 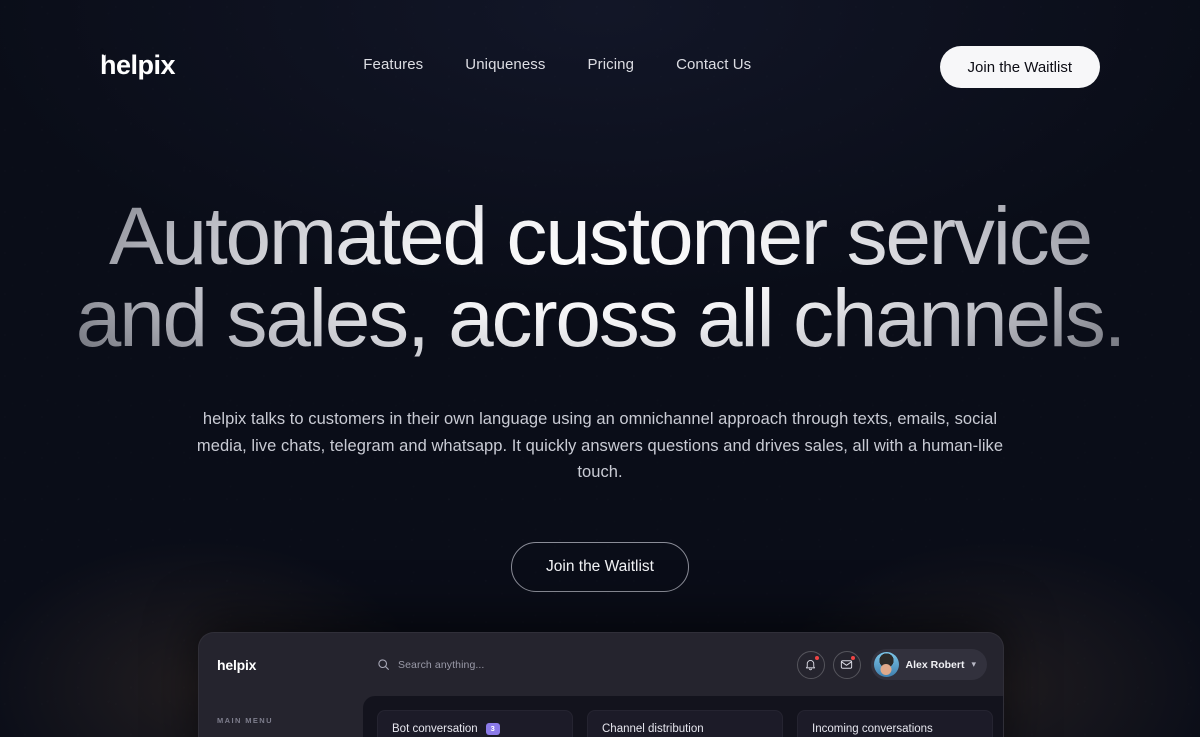 I want to click on brand-logo: helpix, so click(x=138, y=65).